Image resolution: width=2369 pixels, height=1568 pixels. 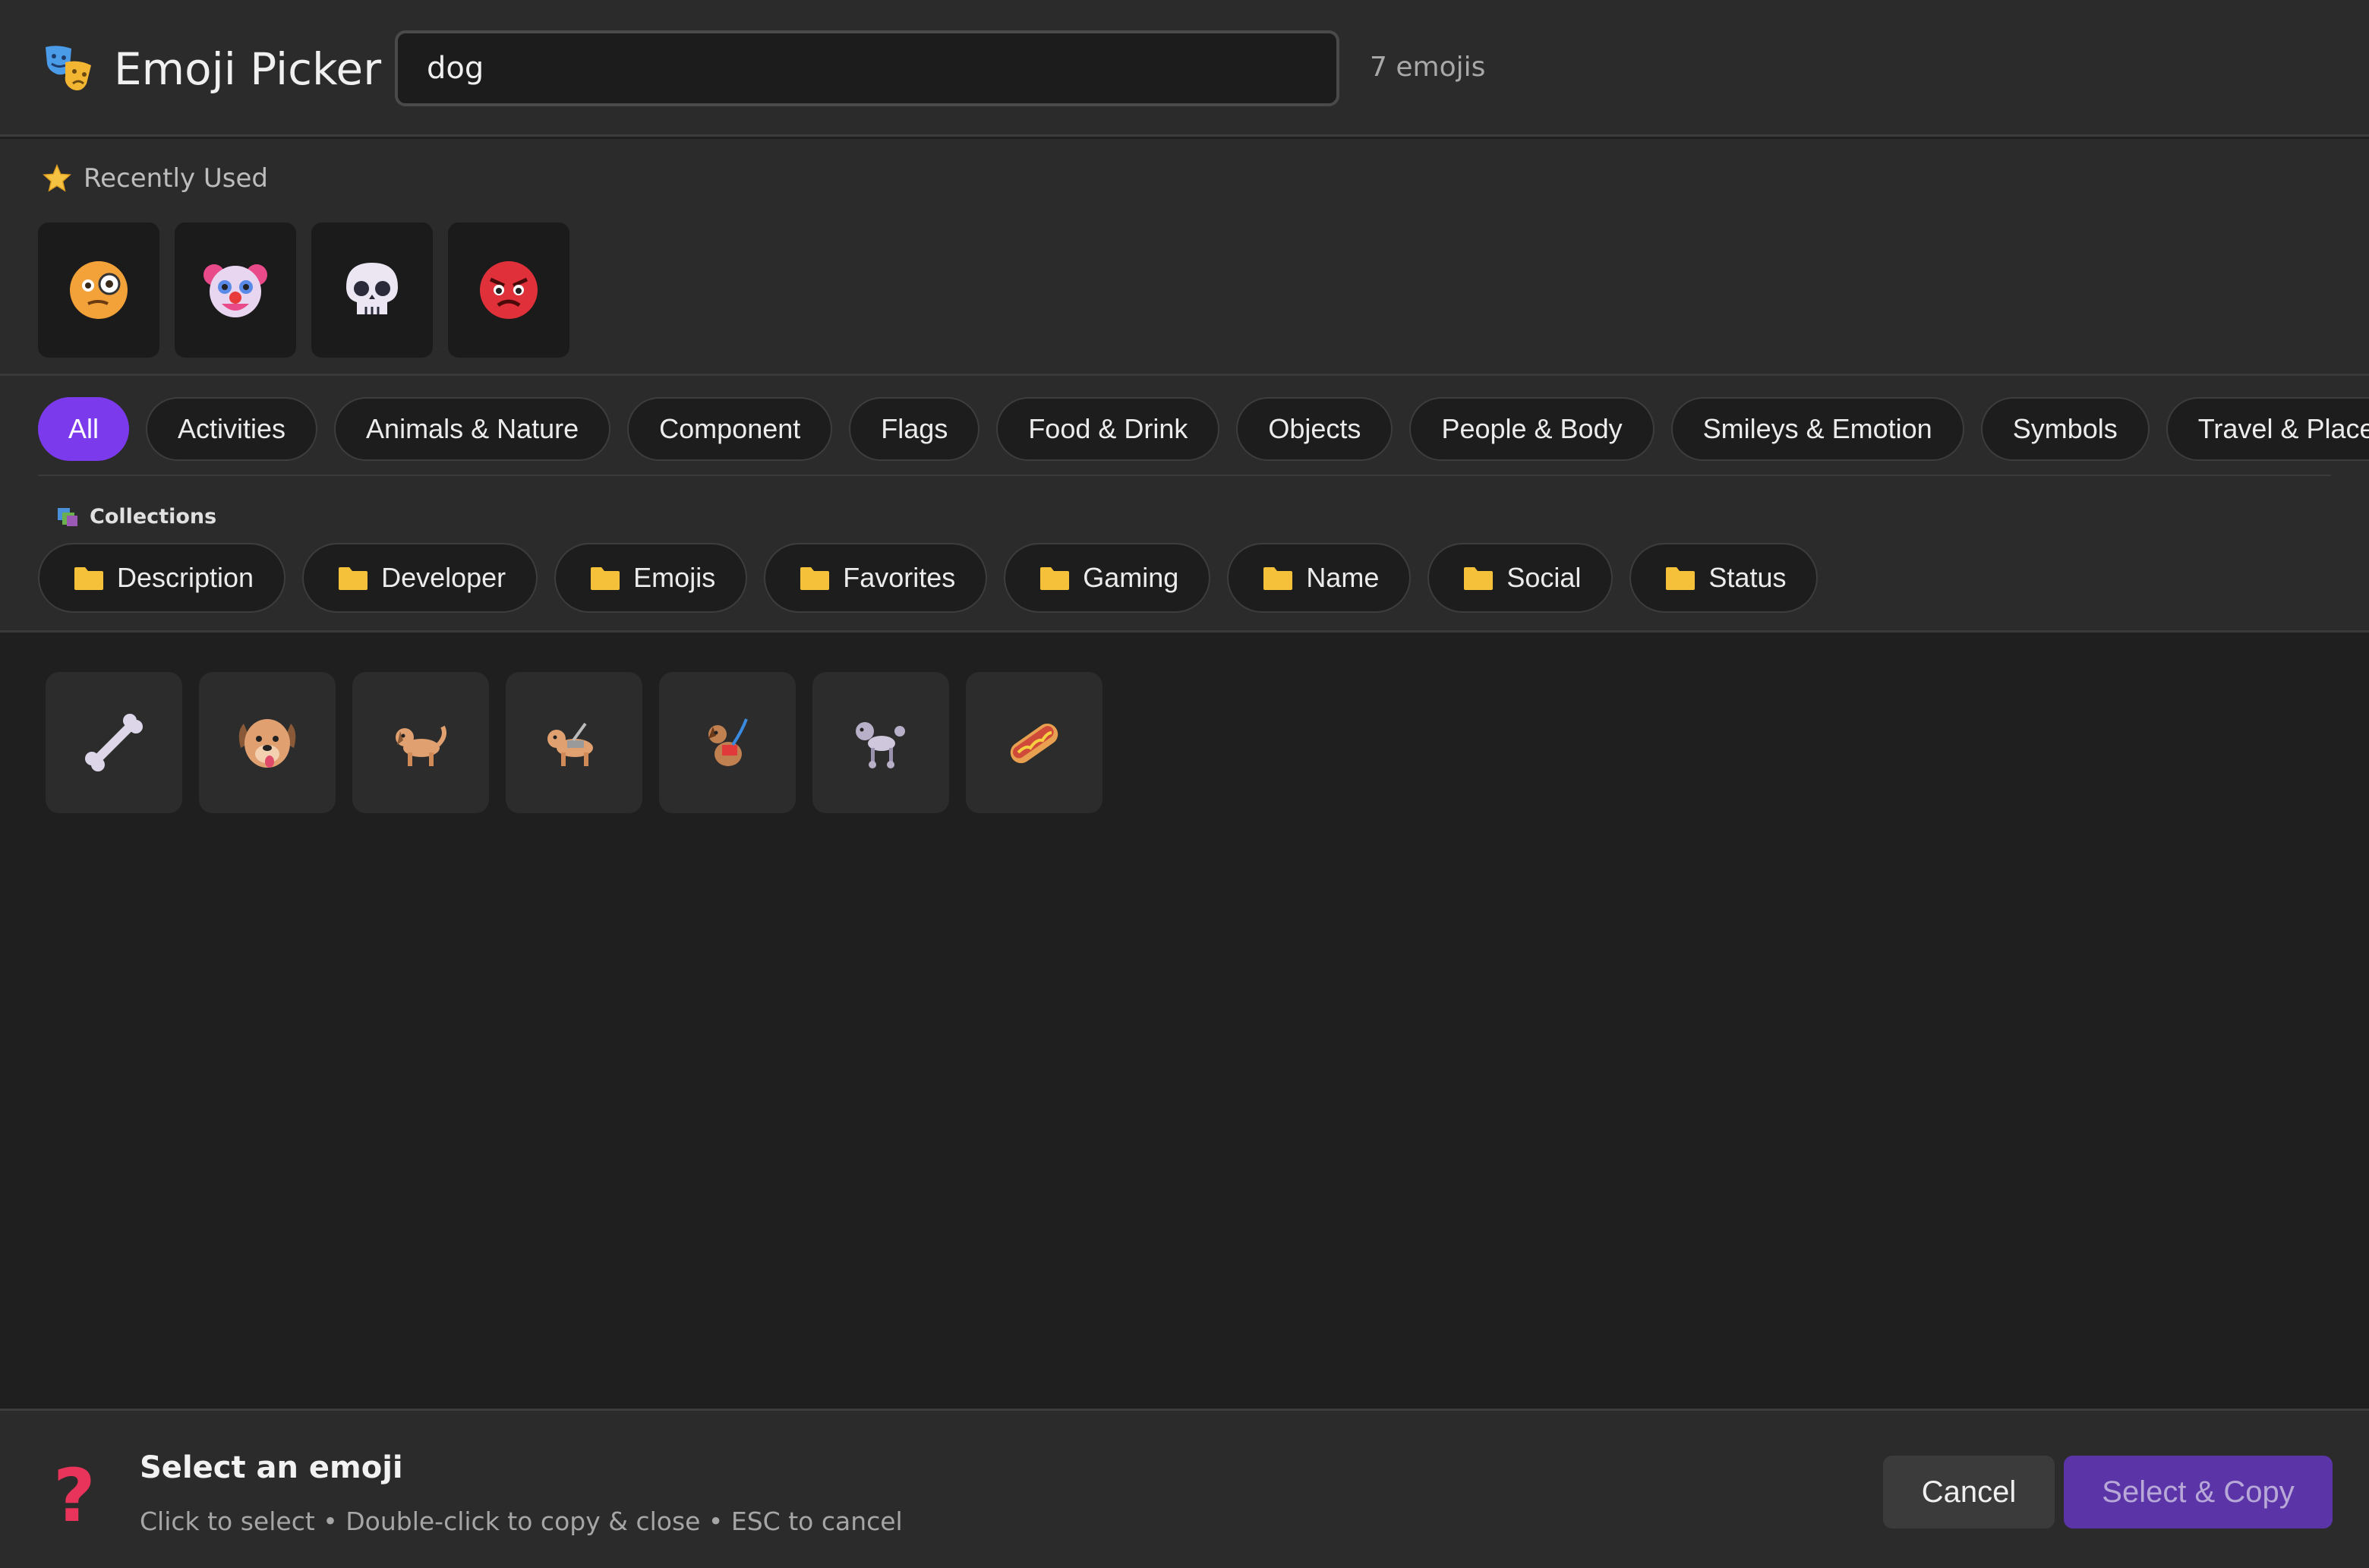 I want to click on collection-gaming: Gaming, so click(x=1107, y=578).